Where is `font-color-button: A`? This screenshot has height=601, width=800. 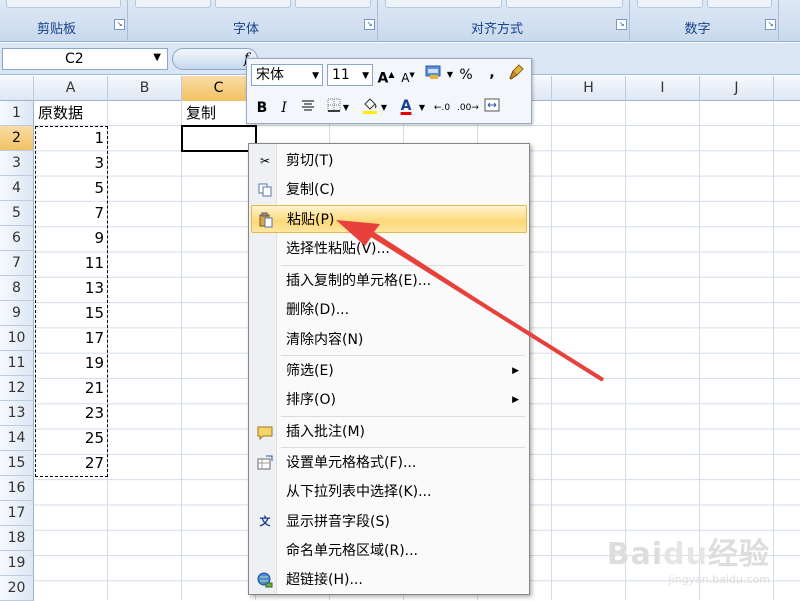
font-color-button: A is located at coordinates (406, 106).